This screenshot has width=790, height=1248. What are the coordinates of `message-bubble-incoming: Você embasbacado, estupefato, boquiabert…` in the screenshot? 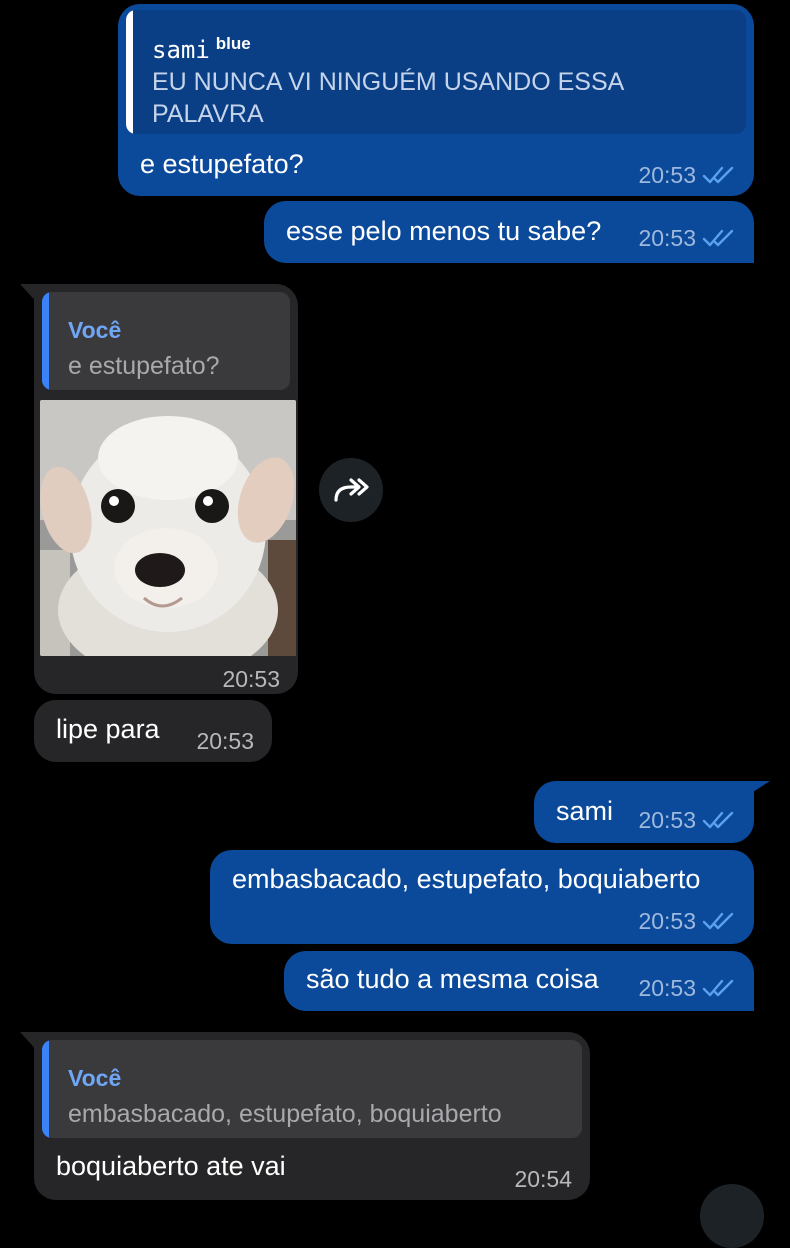 It's located at (312, 1116).